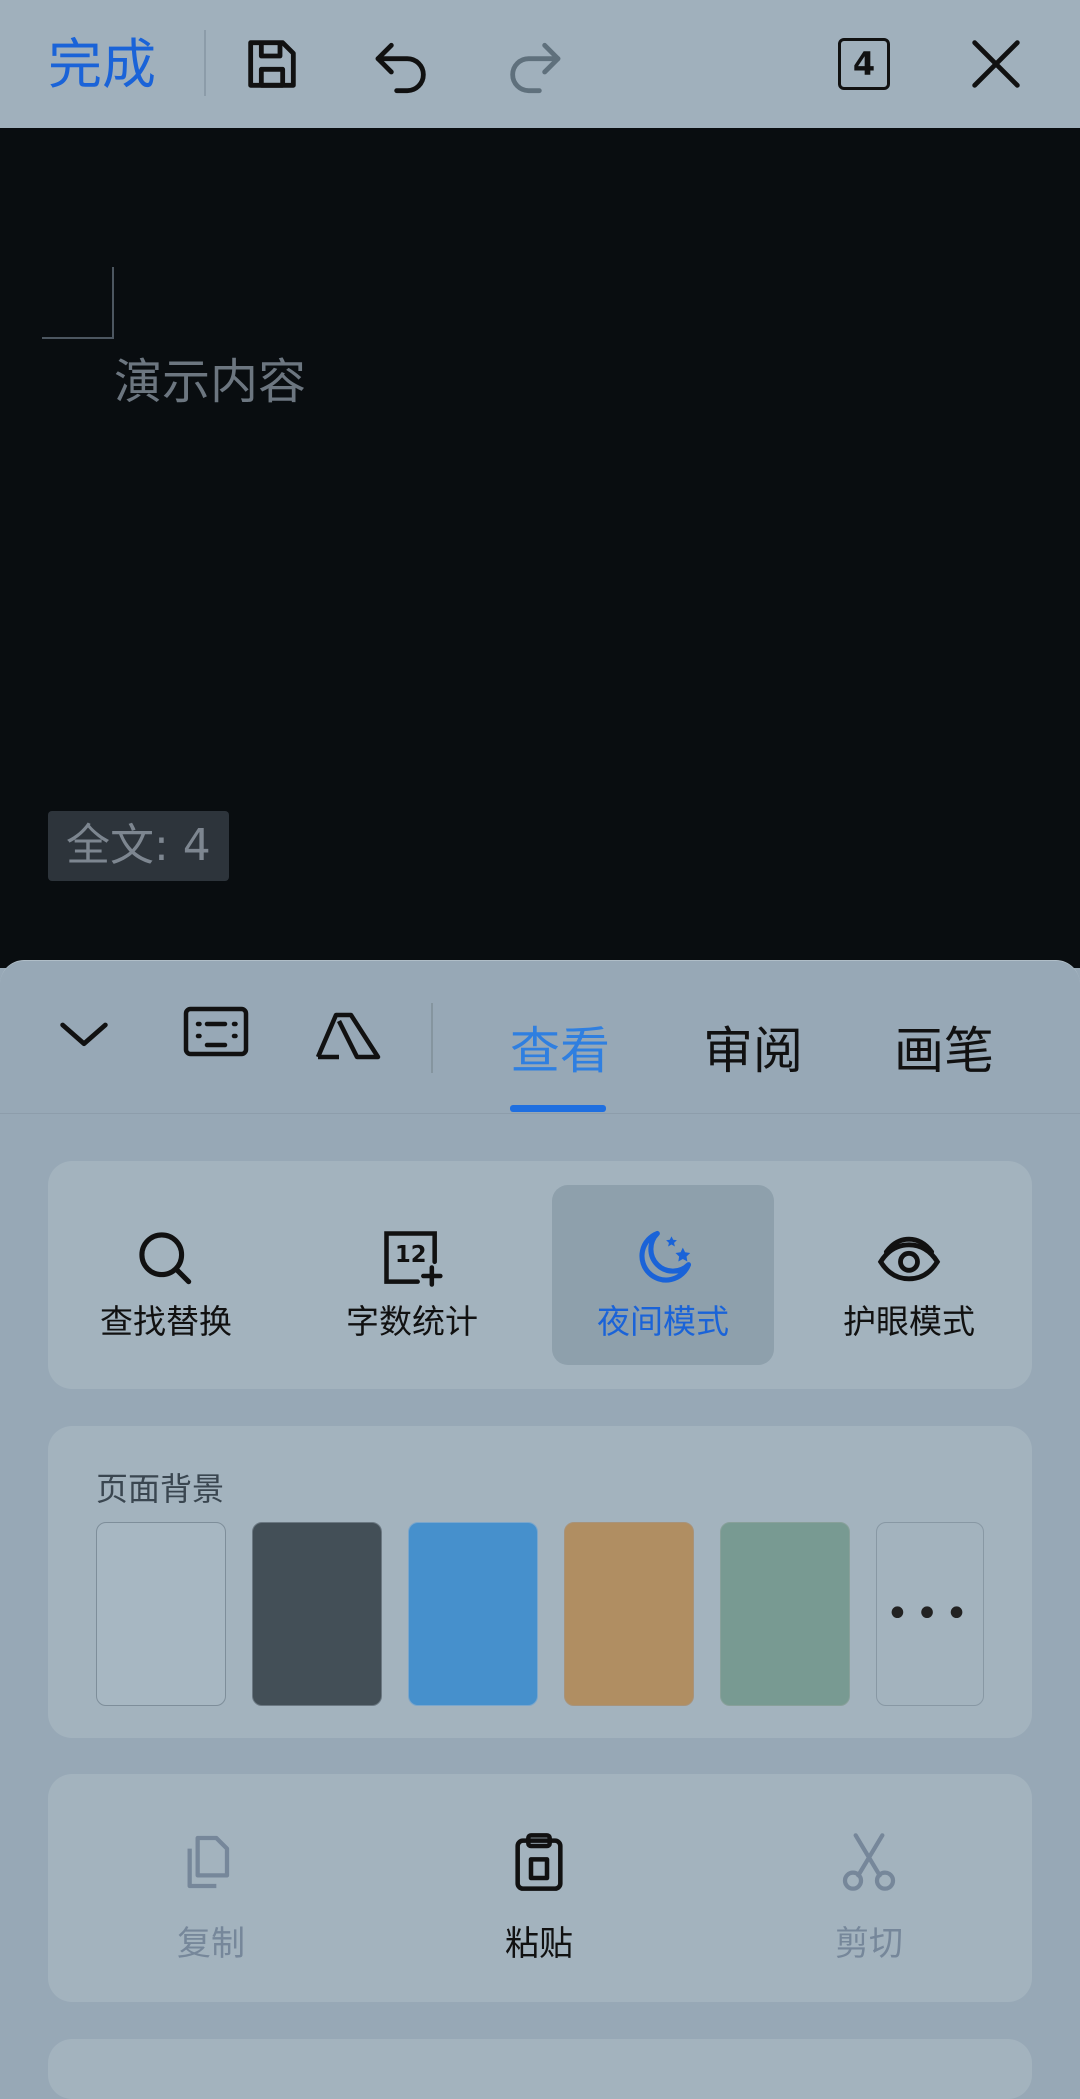 The image size is (1080, 2099). I want to click on page-background-title: 页面背景, so click(160, 1489).